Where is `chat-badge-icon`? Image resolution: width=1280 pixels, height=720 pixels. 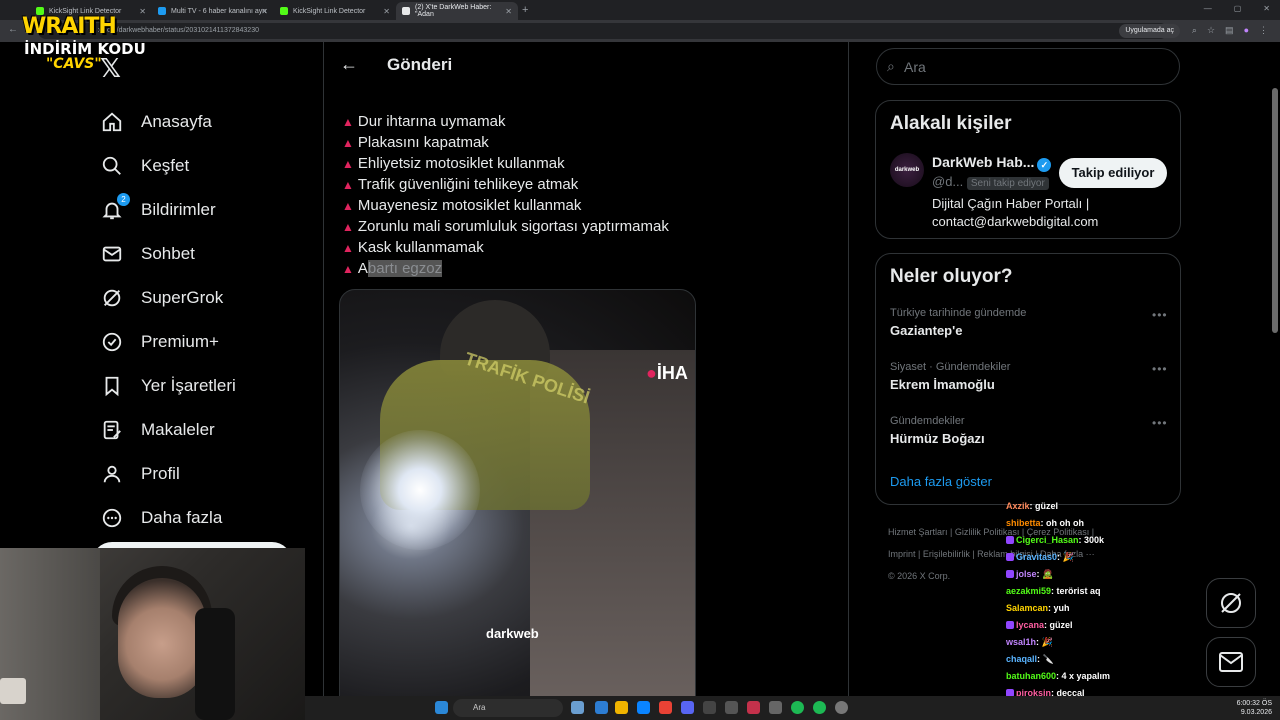
chat-badge-icon is located at coordinates (1010, 557).